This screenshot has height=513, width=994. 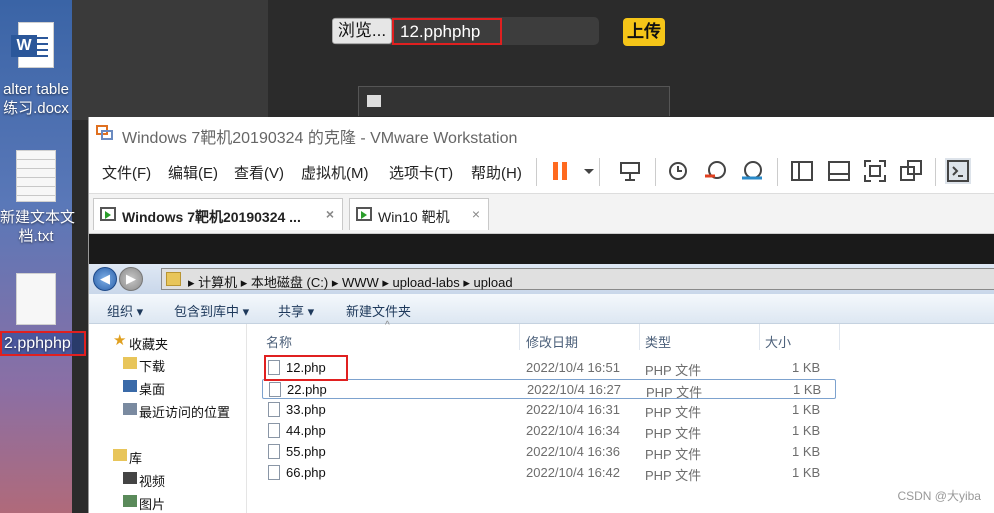 What do you see at coordinates (193, 172) in the screenshot?
I see `menu-edit: 编辑(E)` at bounding box center [193, 172].